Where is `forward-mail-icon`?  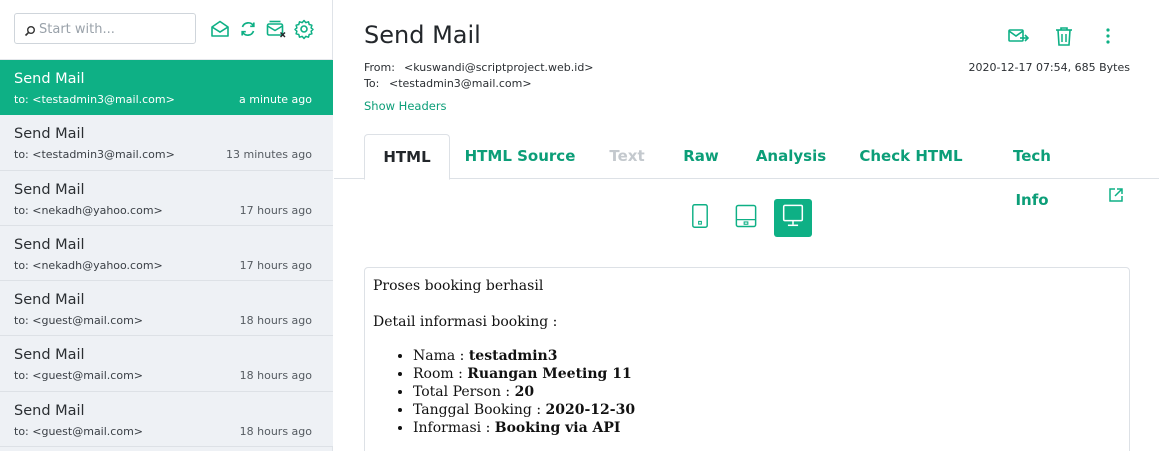
forward-mail-icon is located at coordinates (1018, 36).